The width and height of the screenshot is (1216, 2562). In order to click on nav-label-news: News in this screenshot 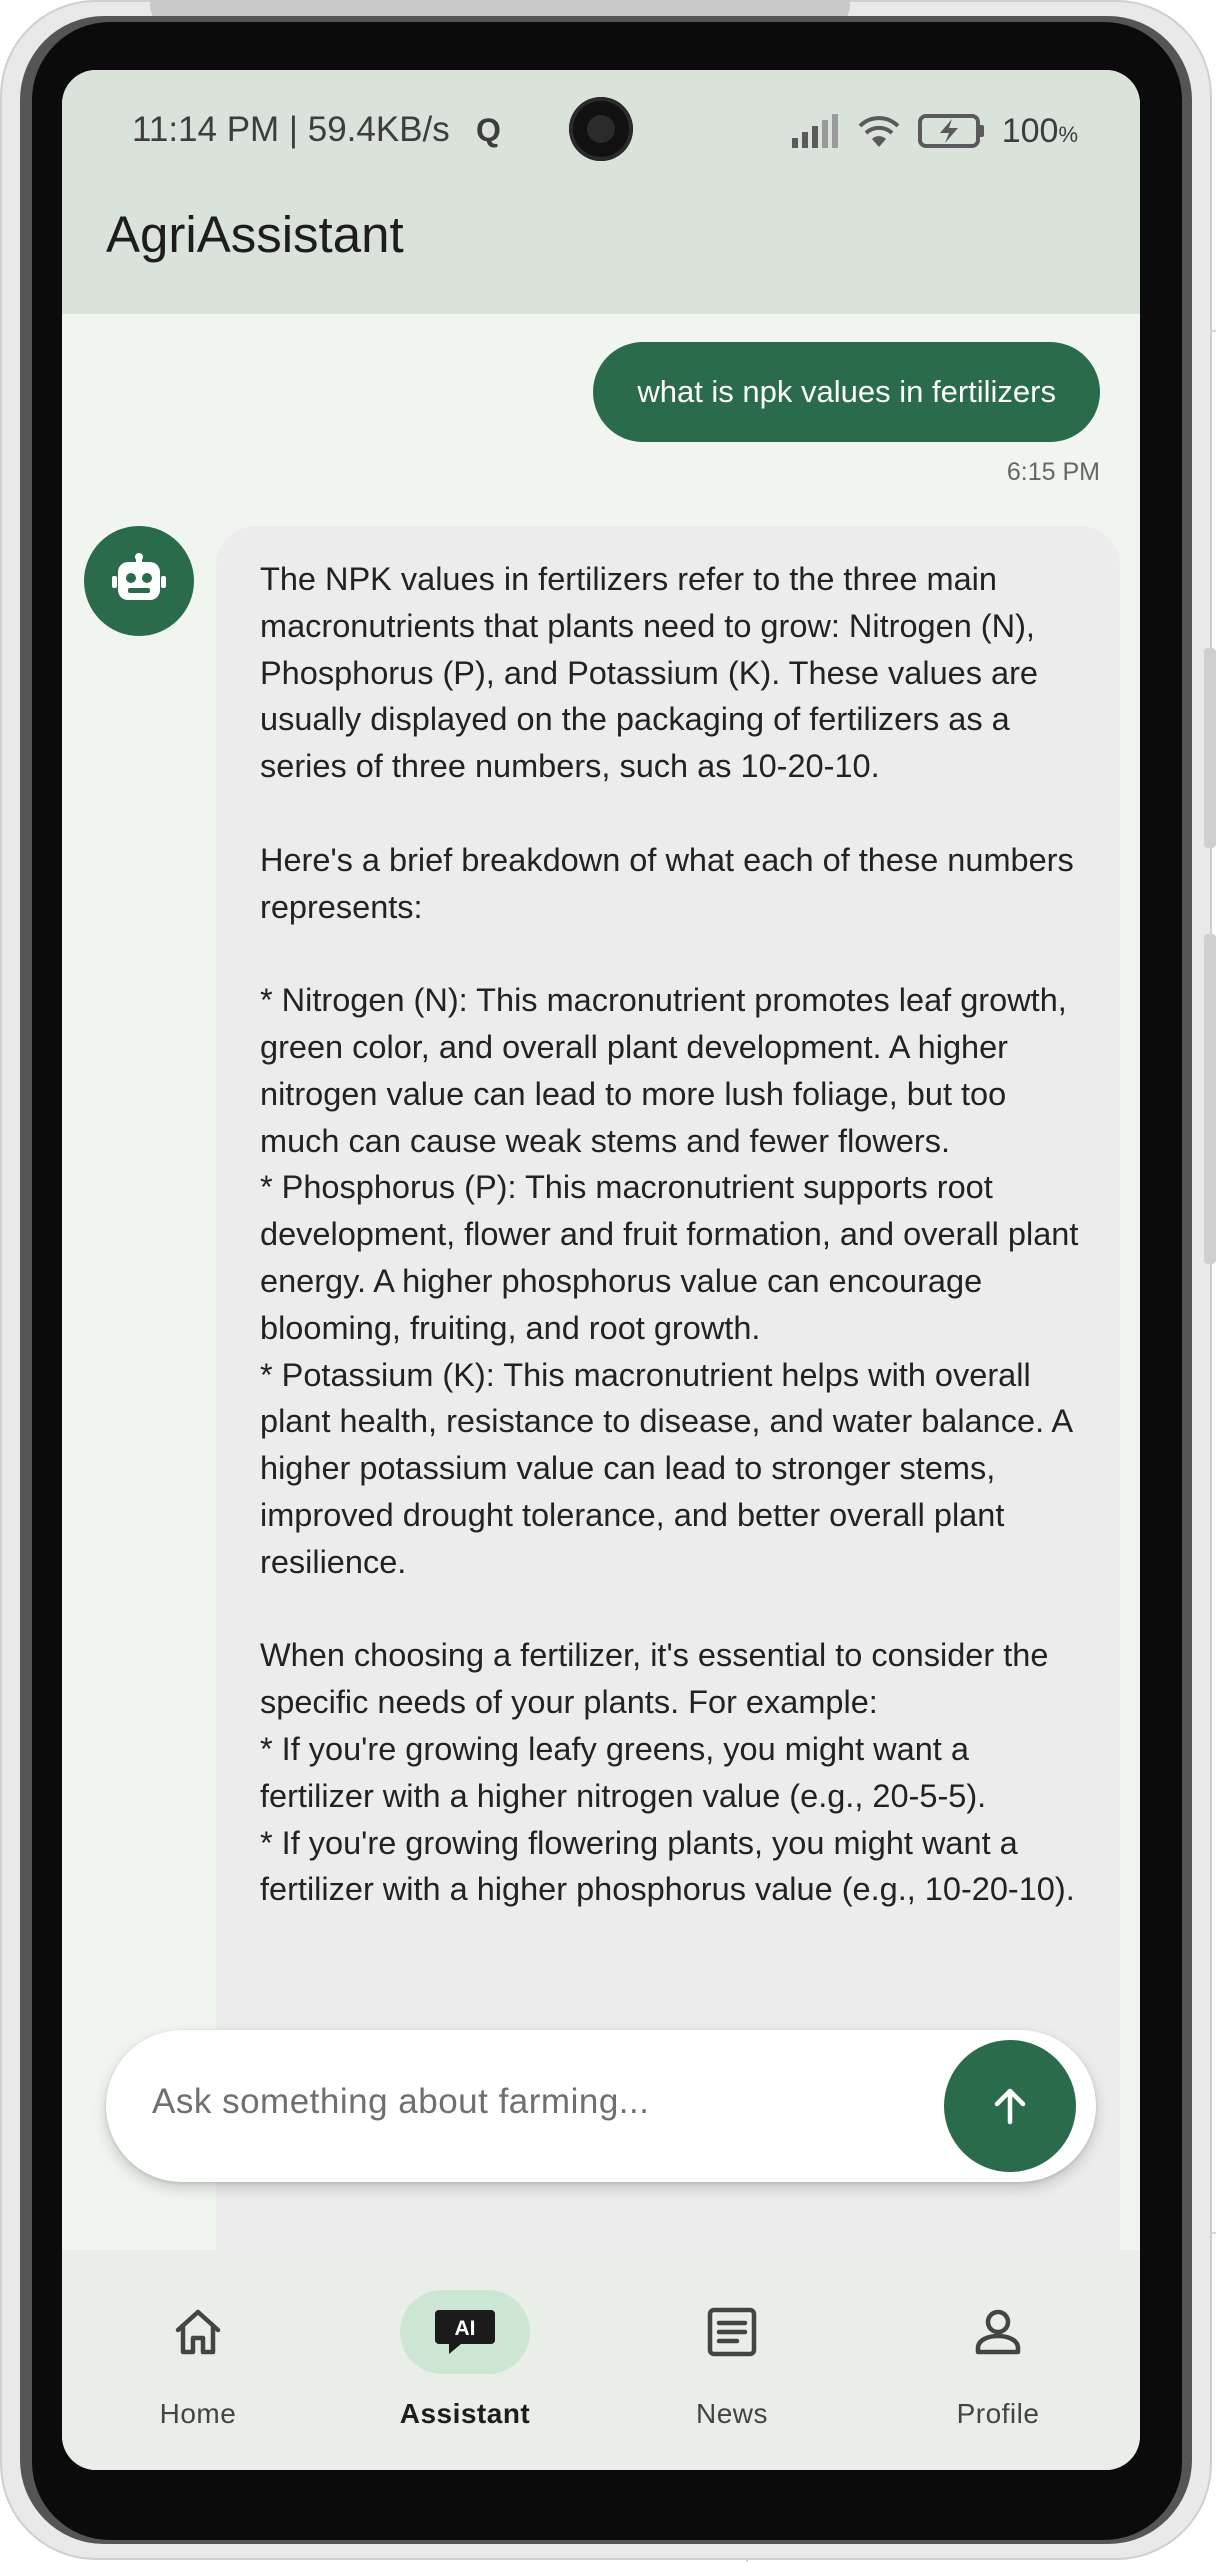, I will do `click(731, 2413)`.